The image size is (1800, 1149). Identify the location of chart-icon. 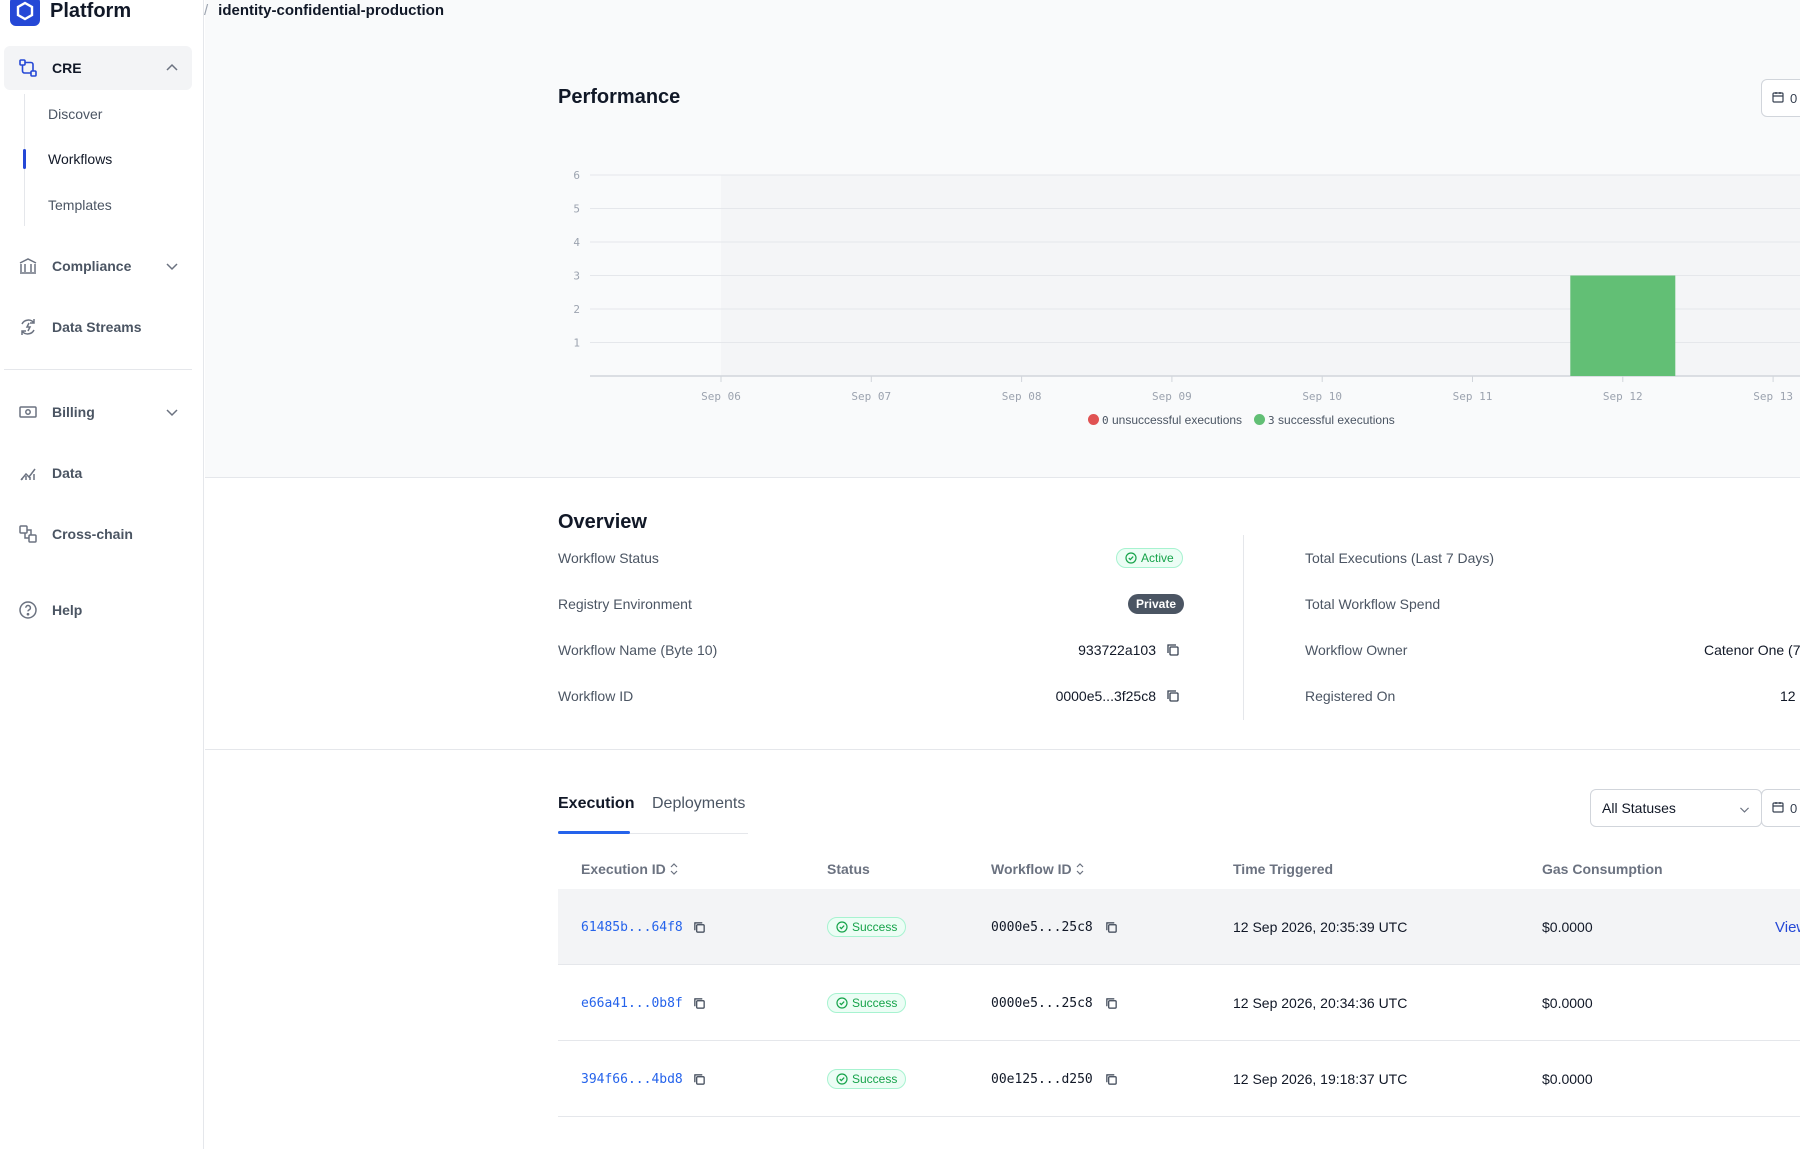
(28, 473).